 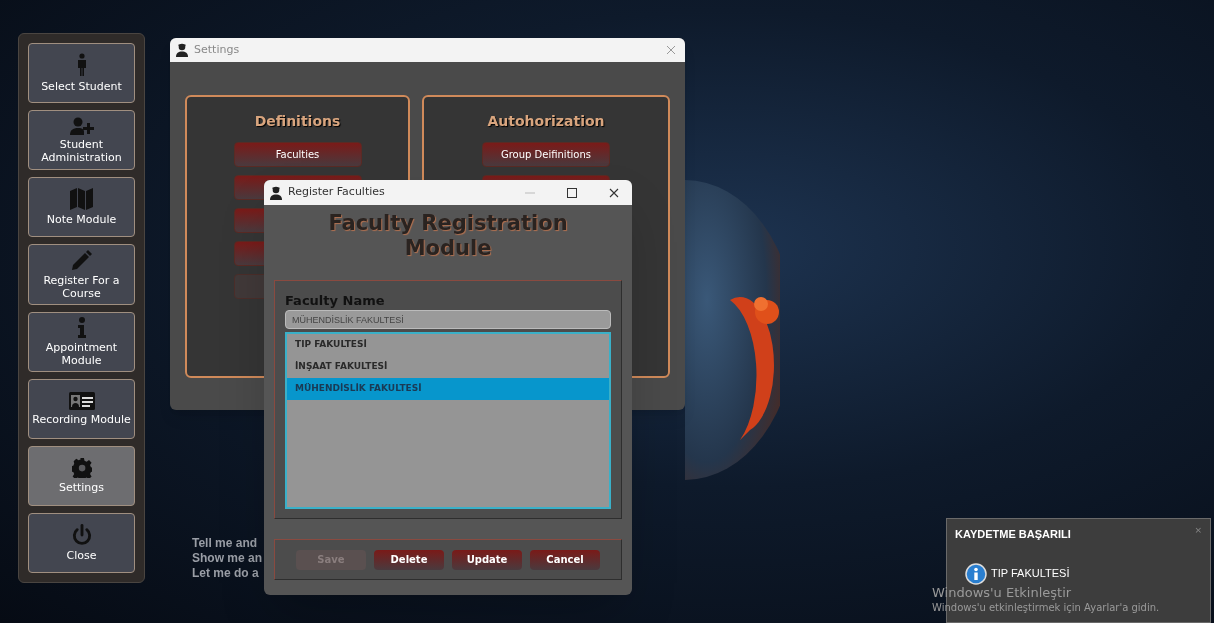 What do you see at coordinates (297, 121) in the screenshot?
I see `panel-title: Definitions` at bounding box center [297, 121].